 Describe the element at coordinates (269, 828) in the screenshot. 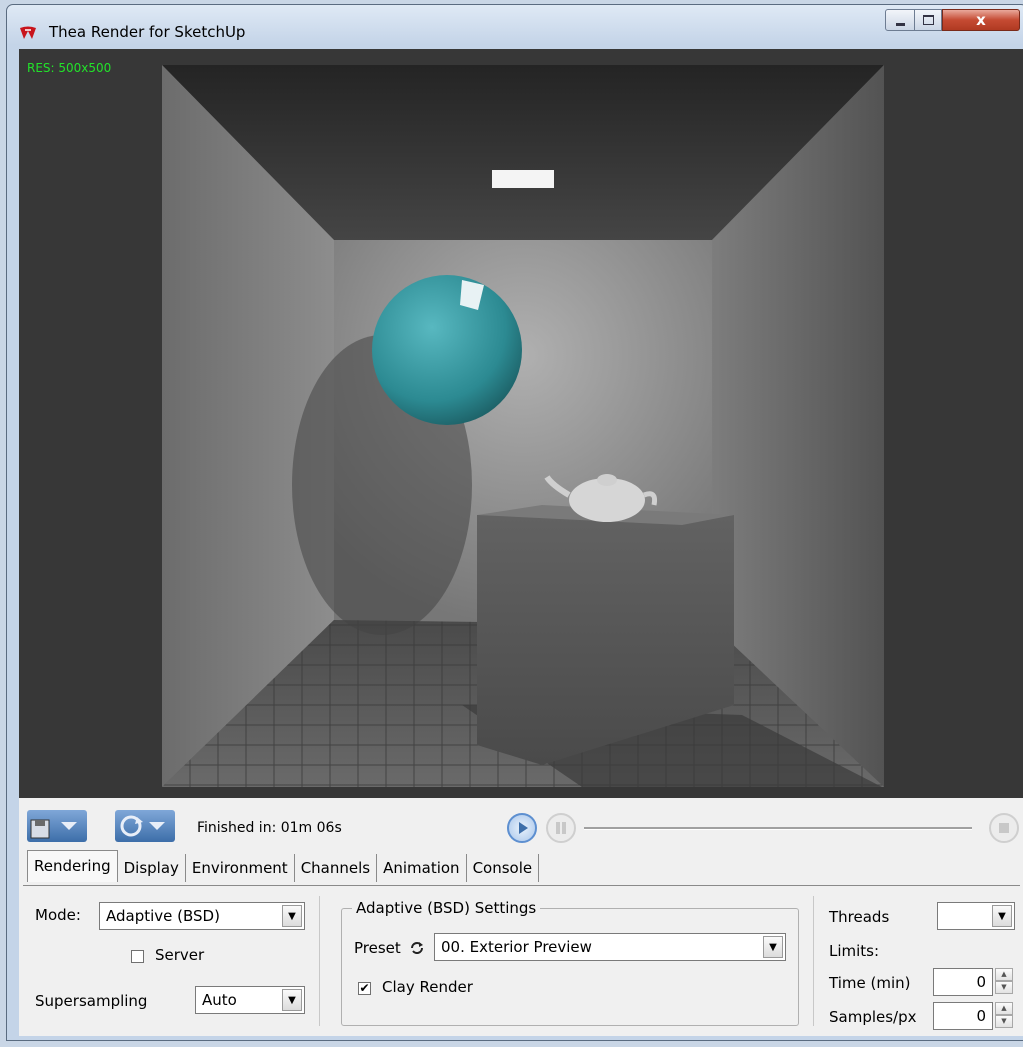

I see `render-status: Finished in: 01m 06s` at that location.